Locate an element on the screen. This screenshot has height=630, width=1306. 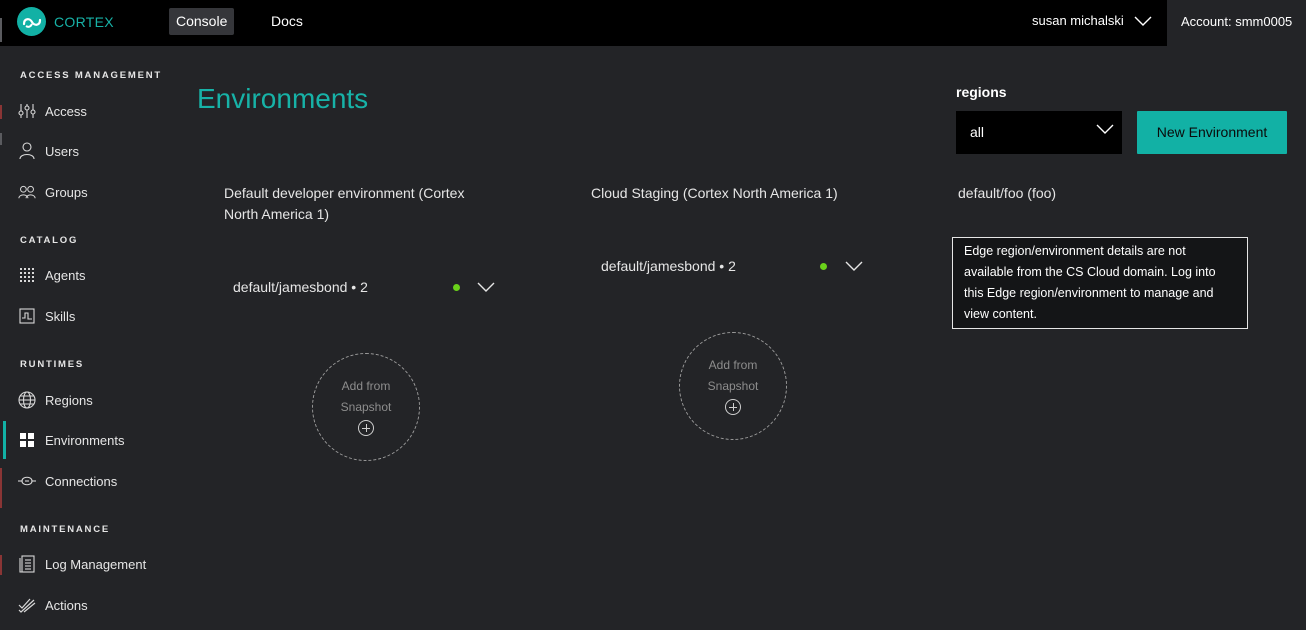
agents-icon is located at coordinates (27, 275).